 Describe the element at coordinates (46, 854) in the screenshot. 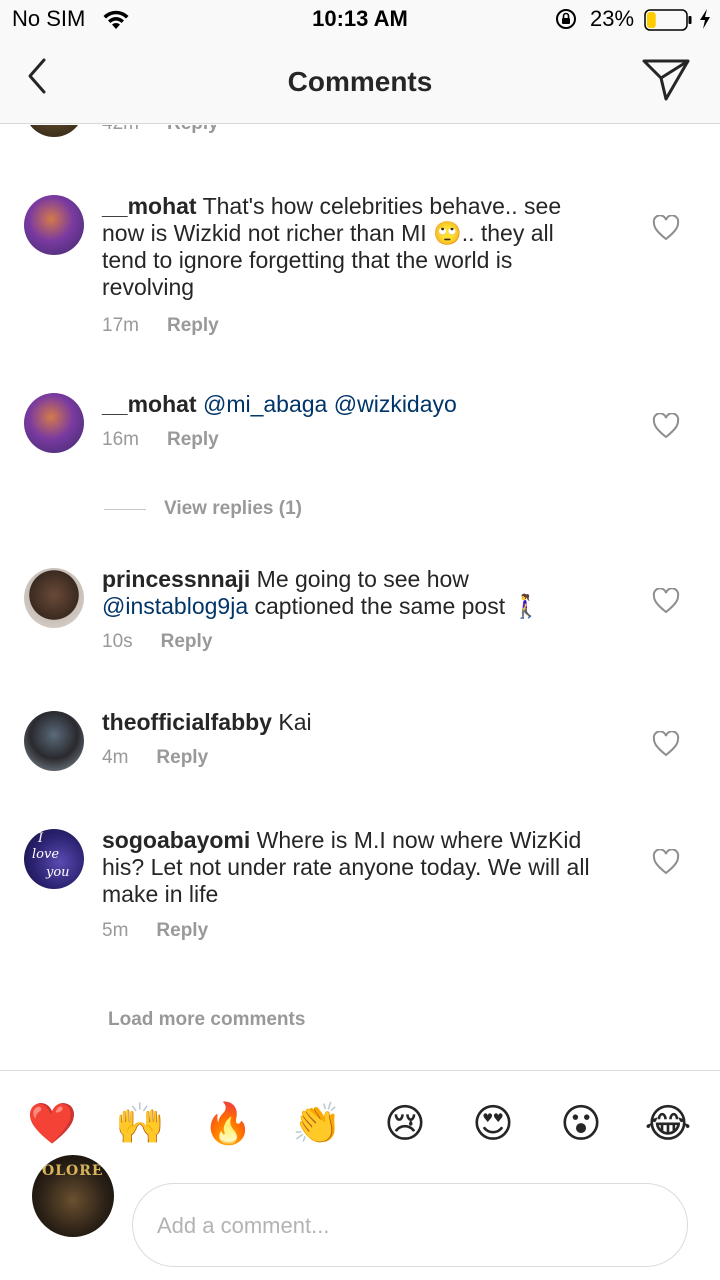

I see `avatar-caption: love` at that location.